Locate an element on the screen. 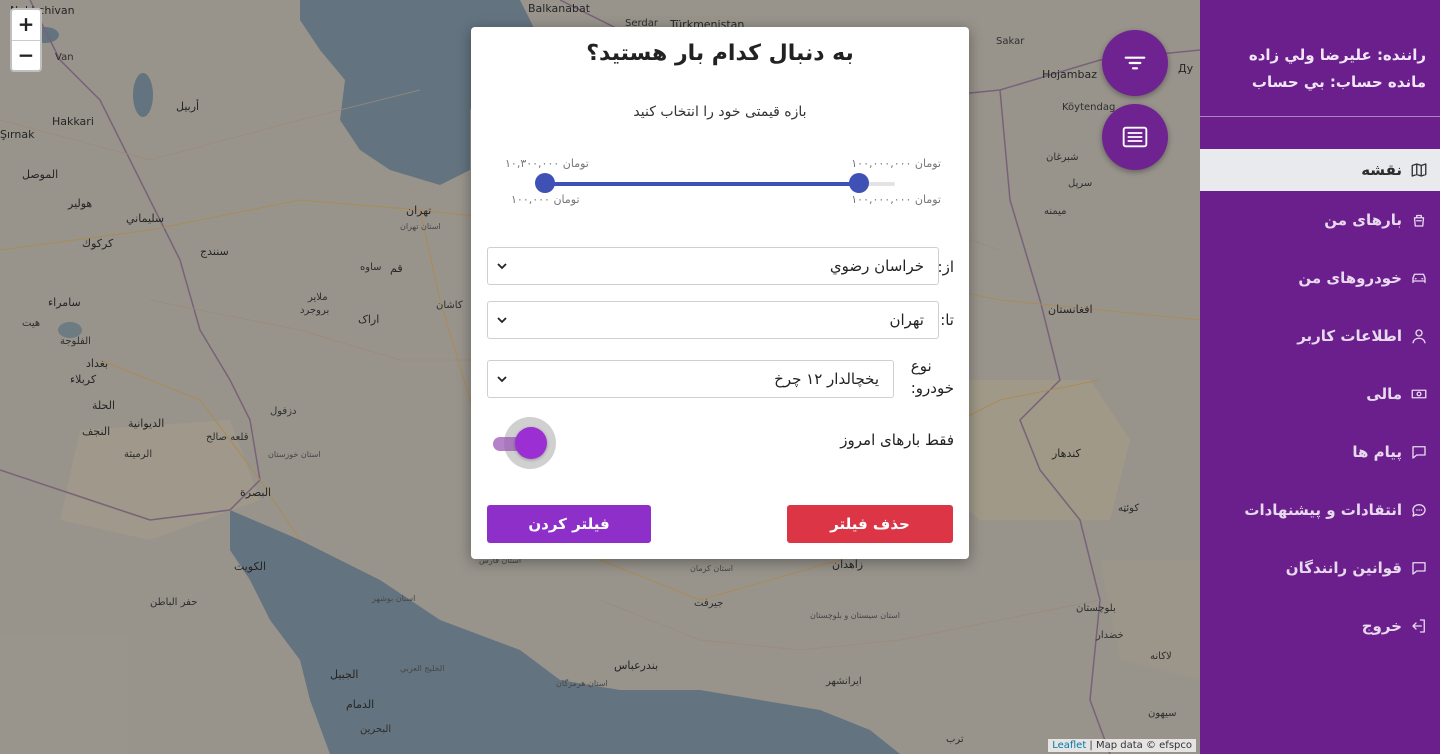 The height and width of the screenshot is (754, 1440). from-row: از: is located at coordinates (946, 267).